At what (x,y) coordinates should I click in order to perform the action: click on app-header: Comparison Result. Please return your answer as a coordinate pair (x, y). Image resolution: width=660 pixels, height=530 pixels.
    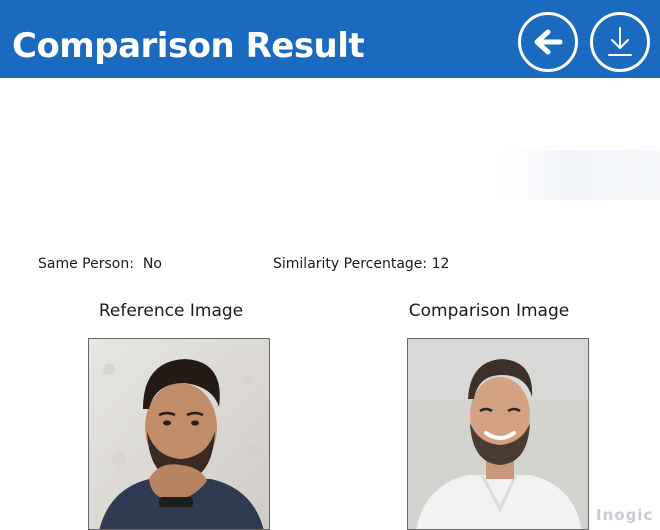
    Looking at the image, I should click on (330, 39).